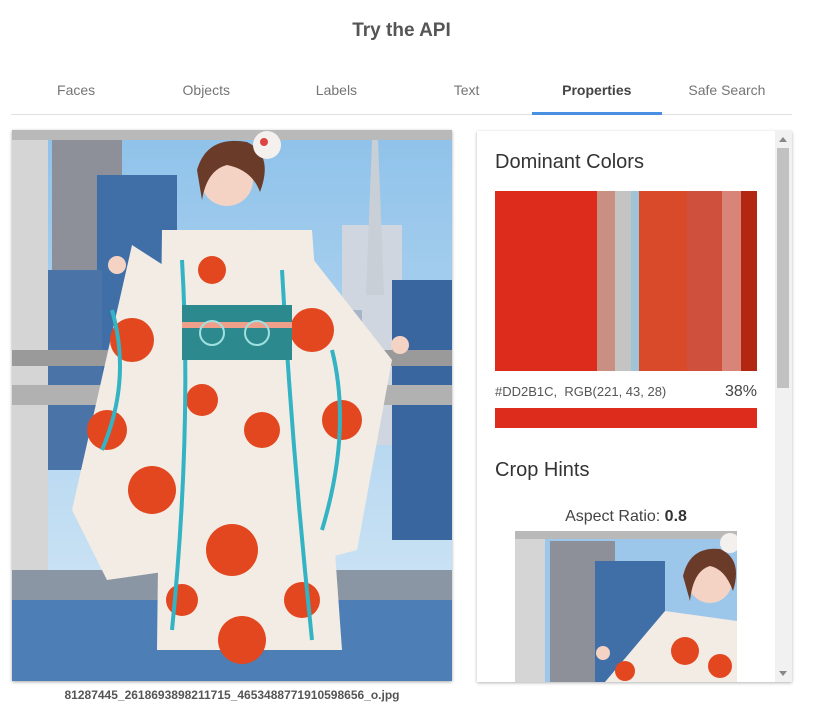 This screenshot has width=818, height=709. I want to click on page-title: Try the API, so click(401, 30).